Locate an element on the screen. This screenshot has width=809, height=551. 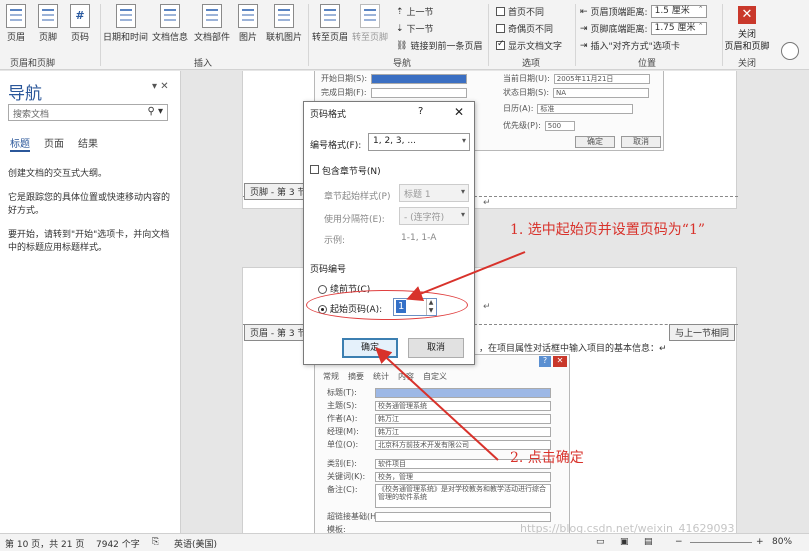
arrow-to-start-page is located at coordinates (466, 276).